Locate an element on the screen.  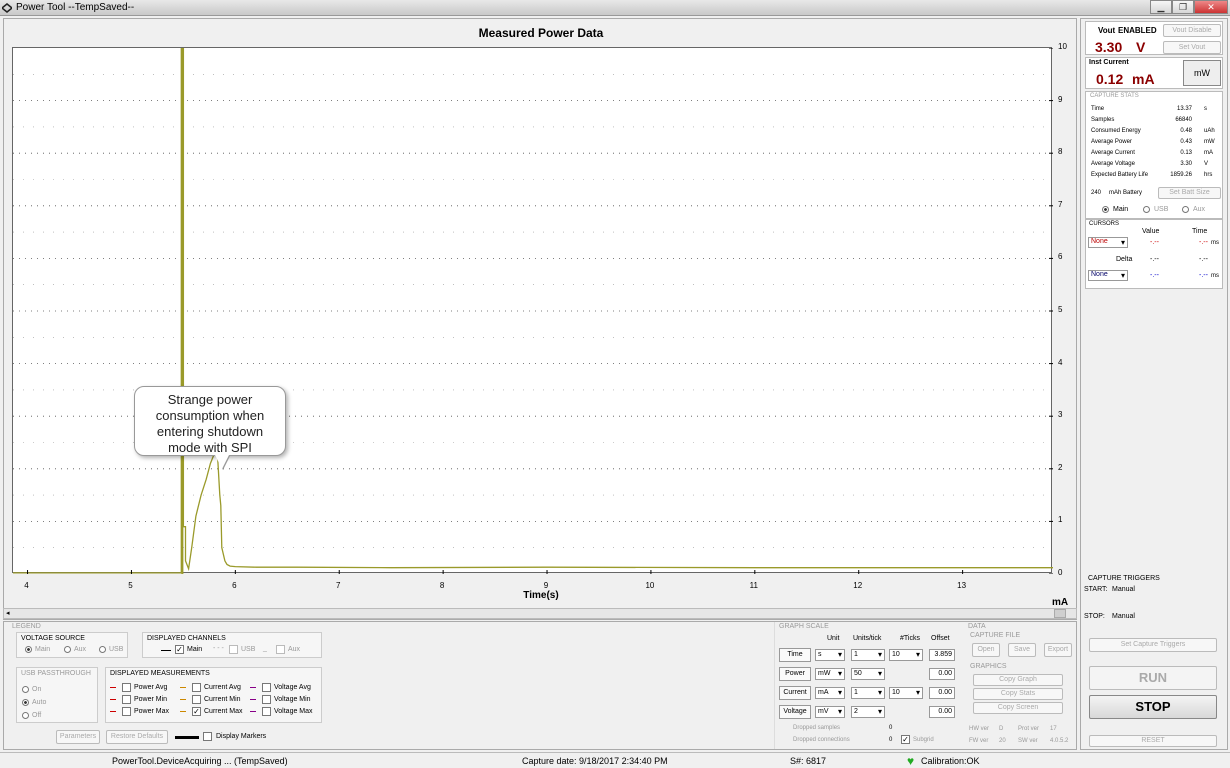
up-off-radio is located at coordinates (25, 715).